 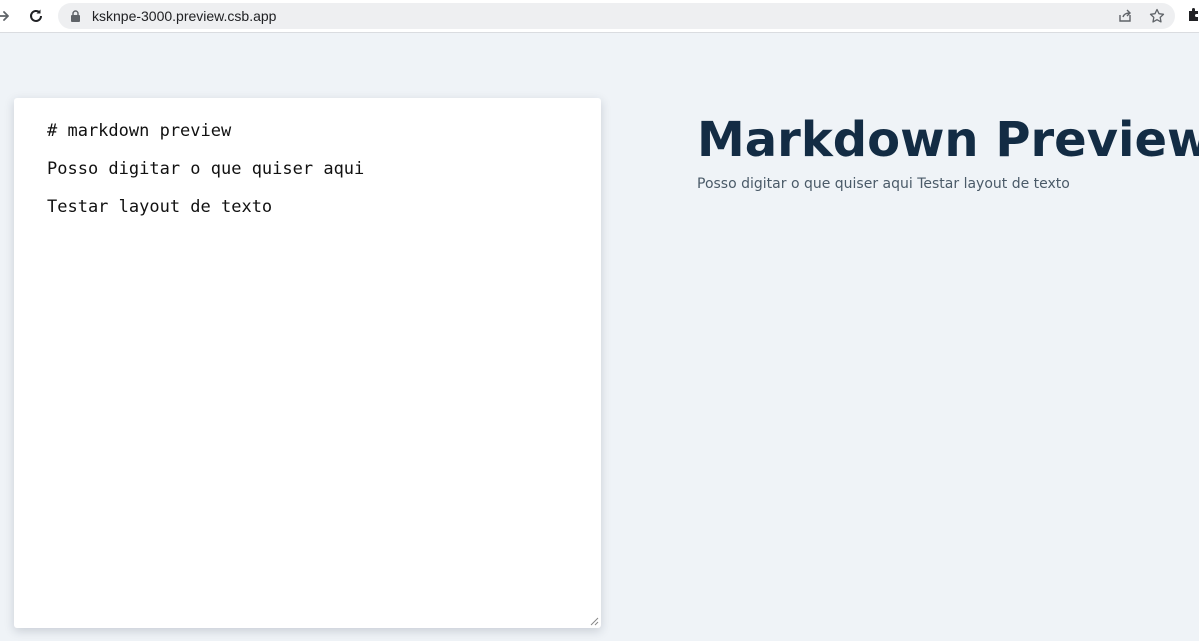 I want to click on forward-arrow-icon, so click(x=8, y=16).